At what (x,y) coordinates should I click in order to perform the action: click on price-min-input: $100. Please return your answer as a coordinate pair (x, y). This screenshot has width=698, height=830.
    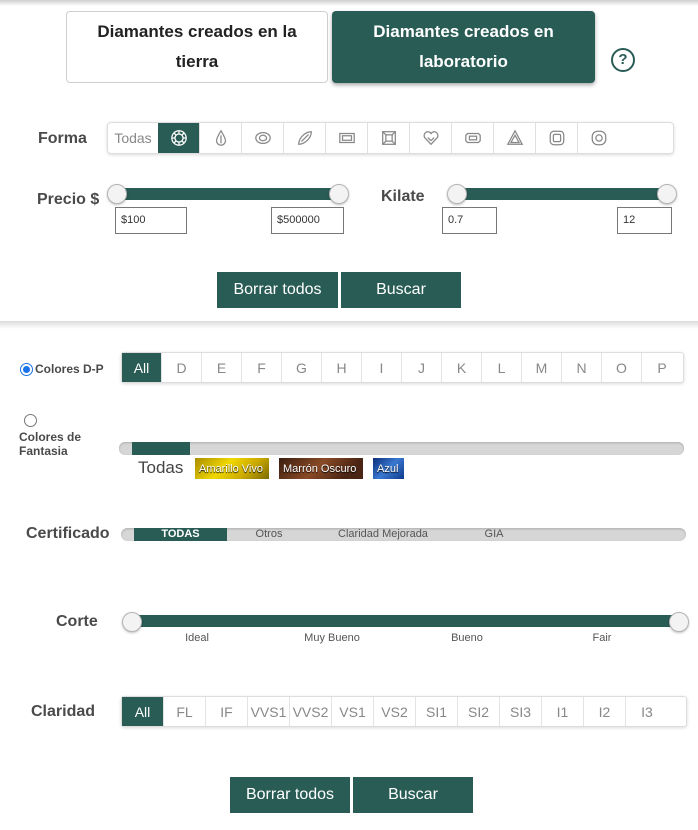
    Looking at the image, I should click on (151, 220).